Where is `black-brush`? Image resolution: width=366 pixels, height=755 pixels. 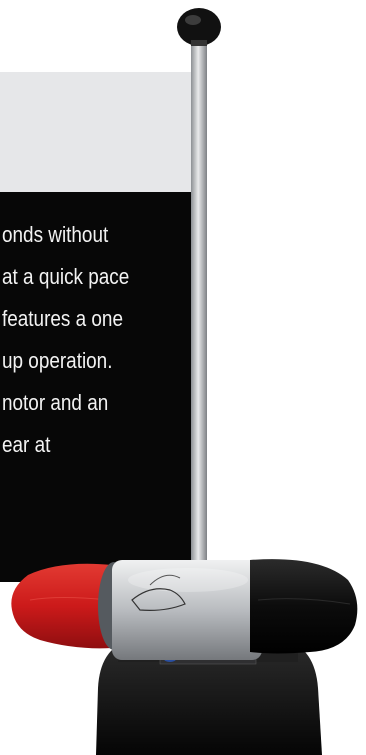
black-brush is located at coordinates (304, 606).